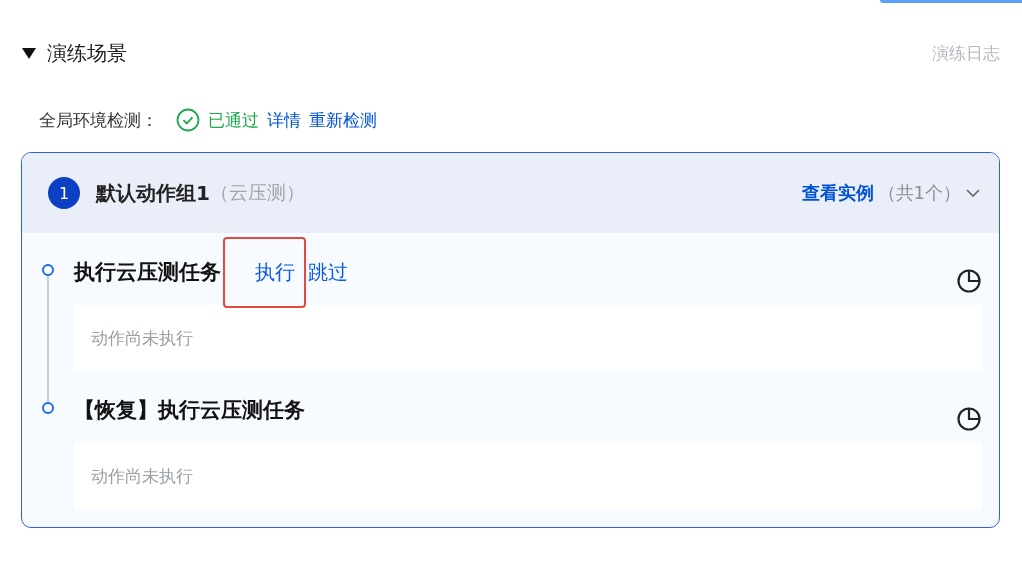 Image resolution: width=1022 pixels, height=574 pixels. I want to click on step-action-button: 执行, so click(264, 272).